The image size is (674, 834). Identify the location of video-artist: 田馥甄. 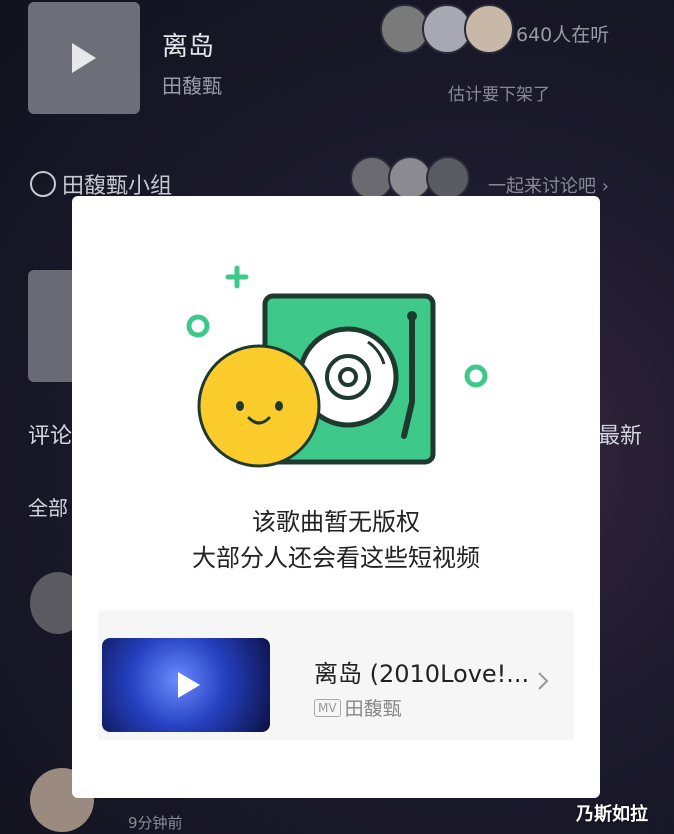
(373, 709).